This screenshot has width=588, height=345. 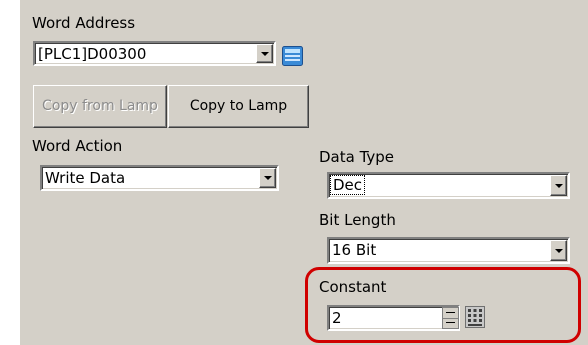 What do you see at coordinates (443, 305) in the screenshot?
I see `constant-highlight-outline` at bounding box center [443, 305].